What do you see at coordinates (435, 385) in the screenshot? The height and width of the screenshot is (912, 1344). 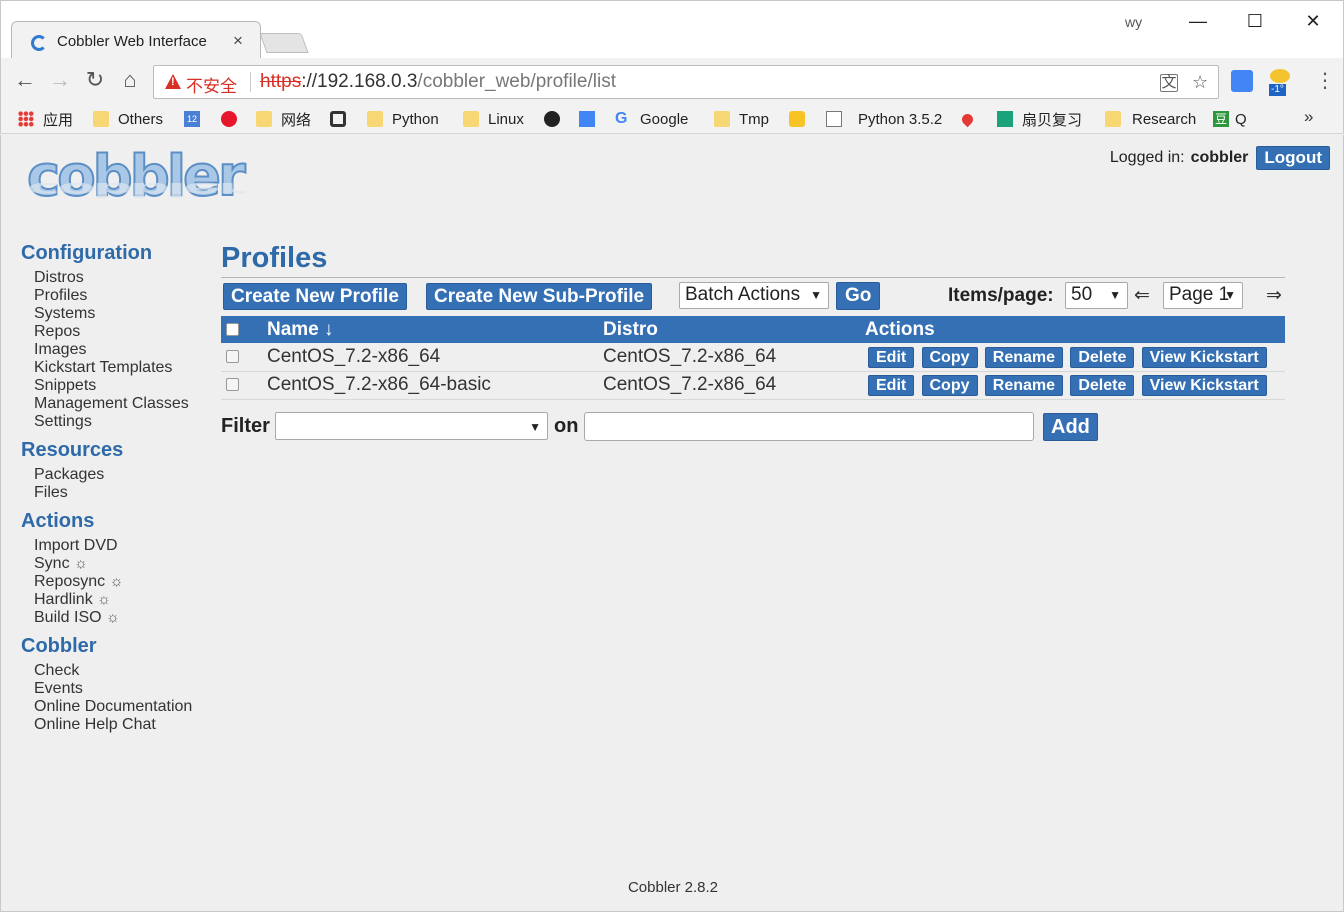 I see `profile-name: CentOS_7.2-x86_64-basic` at bounding box center [435, 385].